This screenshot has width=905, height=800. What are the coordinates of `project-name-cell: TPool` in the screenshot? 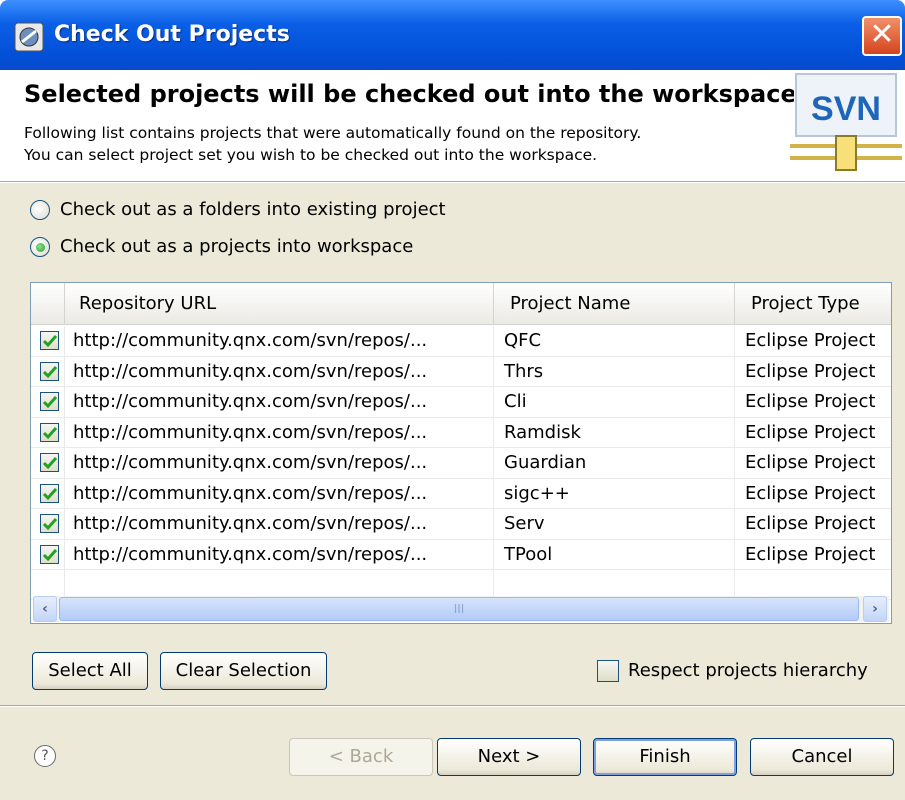 It's located at (614, 554).